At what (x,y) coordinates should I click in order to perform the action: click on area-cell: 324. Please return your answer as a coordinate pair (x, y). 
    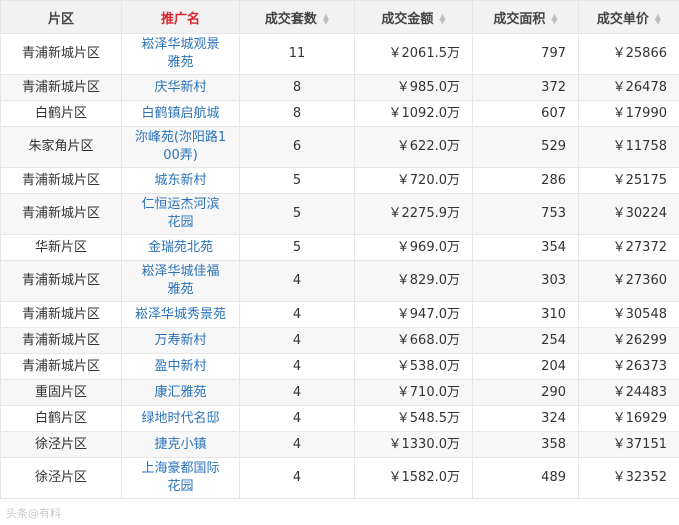
    Looking at the image, I should click on (525, 418).